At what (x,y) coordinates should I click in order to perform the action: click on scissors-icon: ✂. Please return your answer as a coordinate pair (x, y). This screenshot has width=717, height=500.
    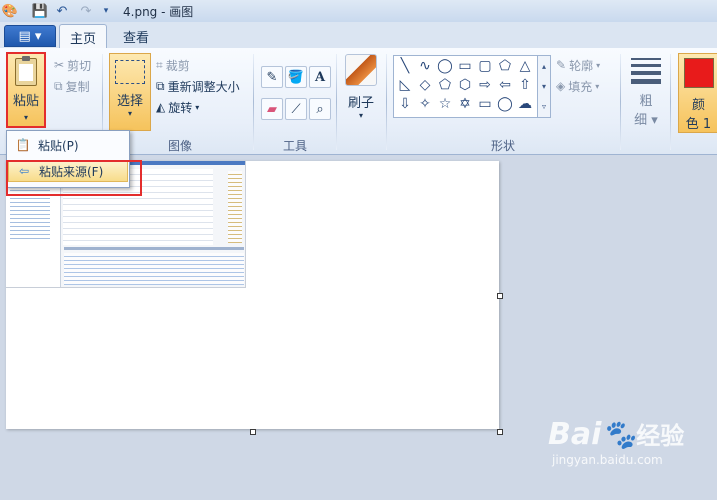
    Looking at the image, I should click on (59, 65).